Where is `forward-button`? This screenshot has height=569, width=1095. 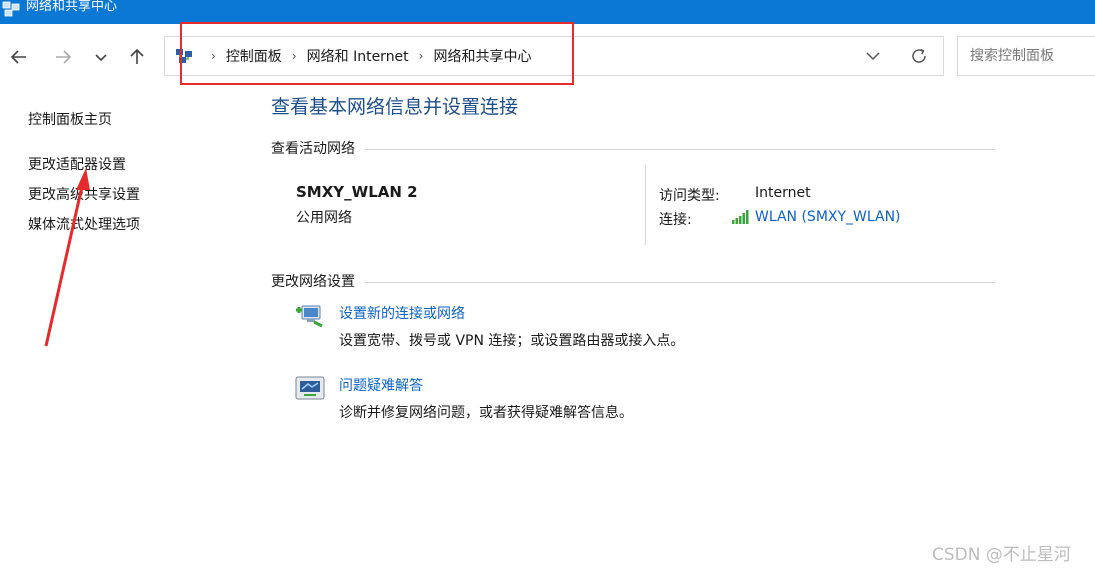
forward-button is located at coordinates (63, 57).